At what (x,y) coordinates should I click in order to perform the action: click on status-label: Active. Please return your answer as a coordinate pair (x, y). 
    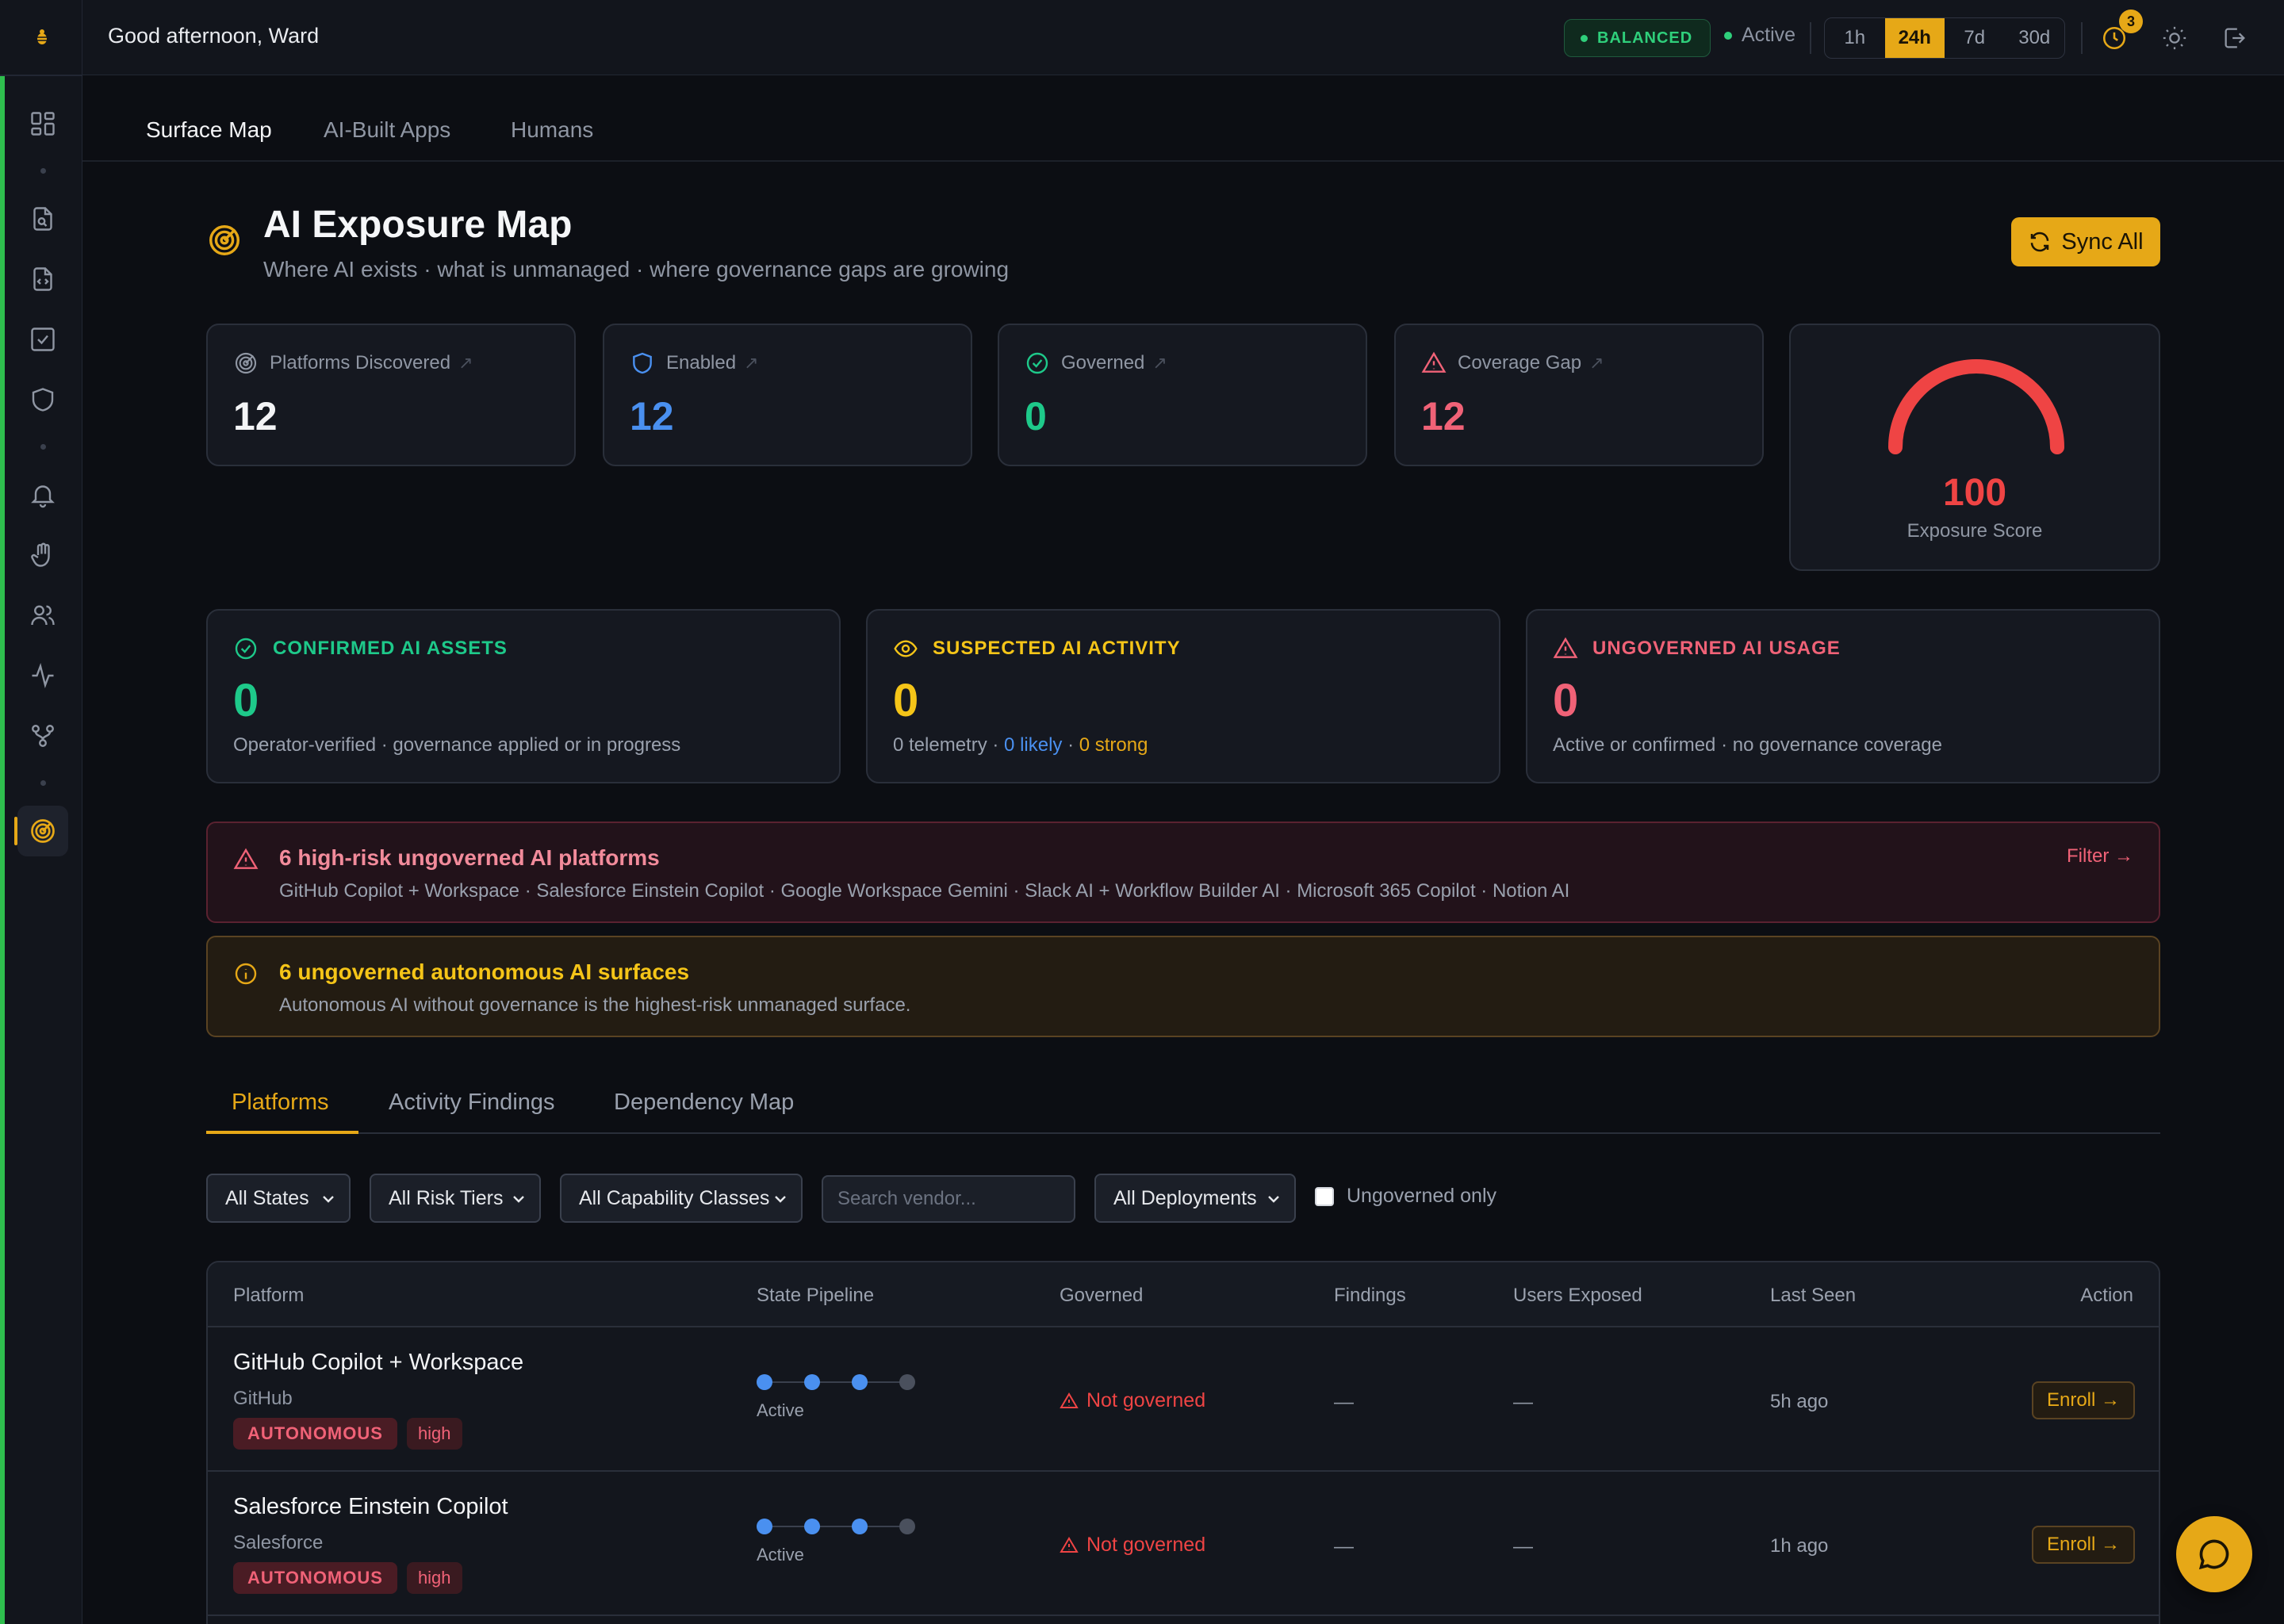
    Looking at the image, I should click on (1769, 35).